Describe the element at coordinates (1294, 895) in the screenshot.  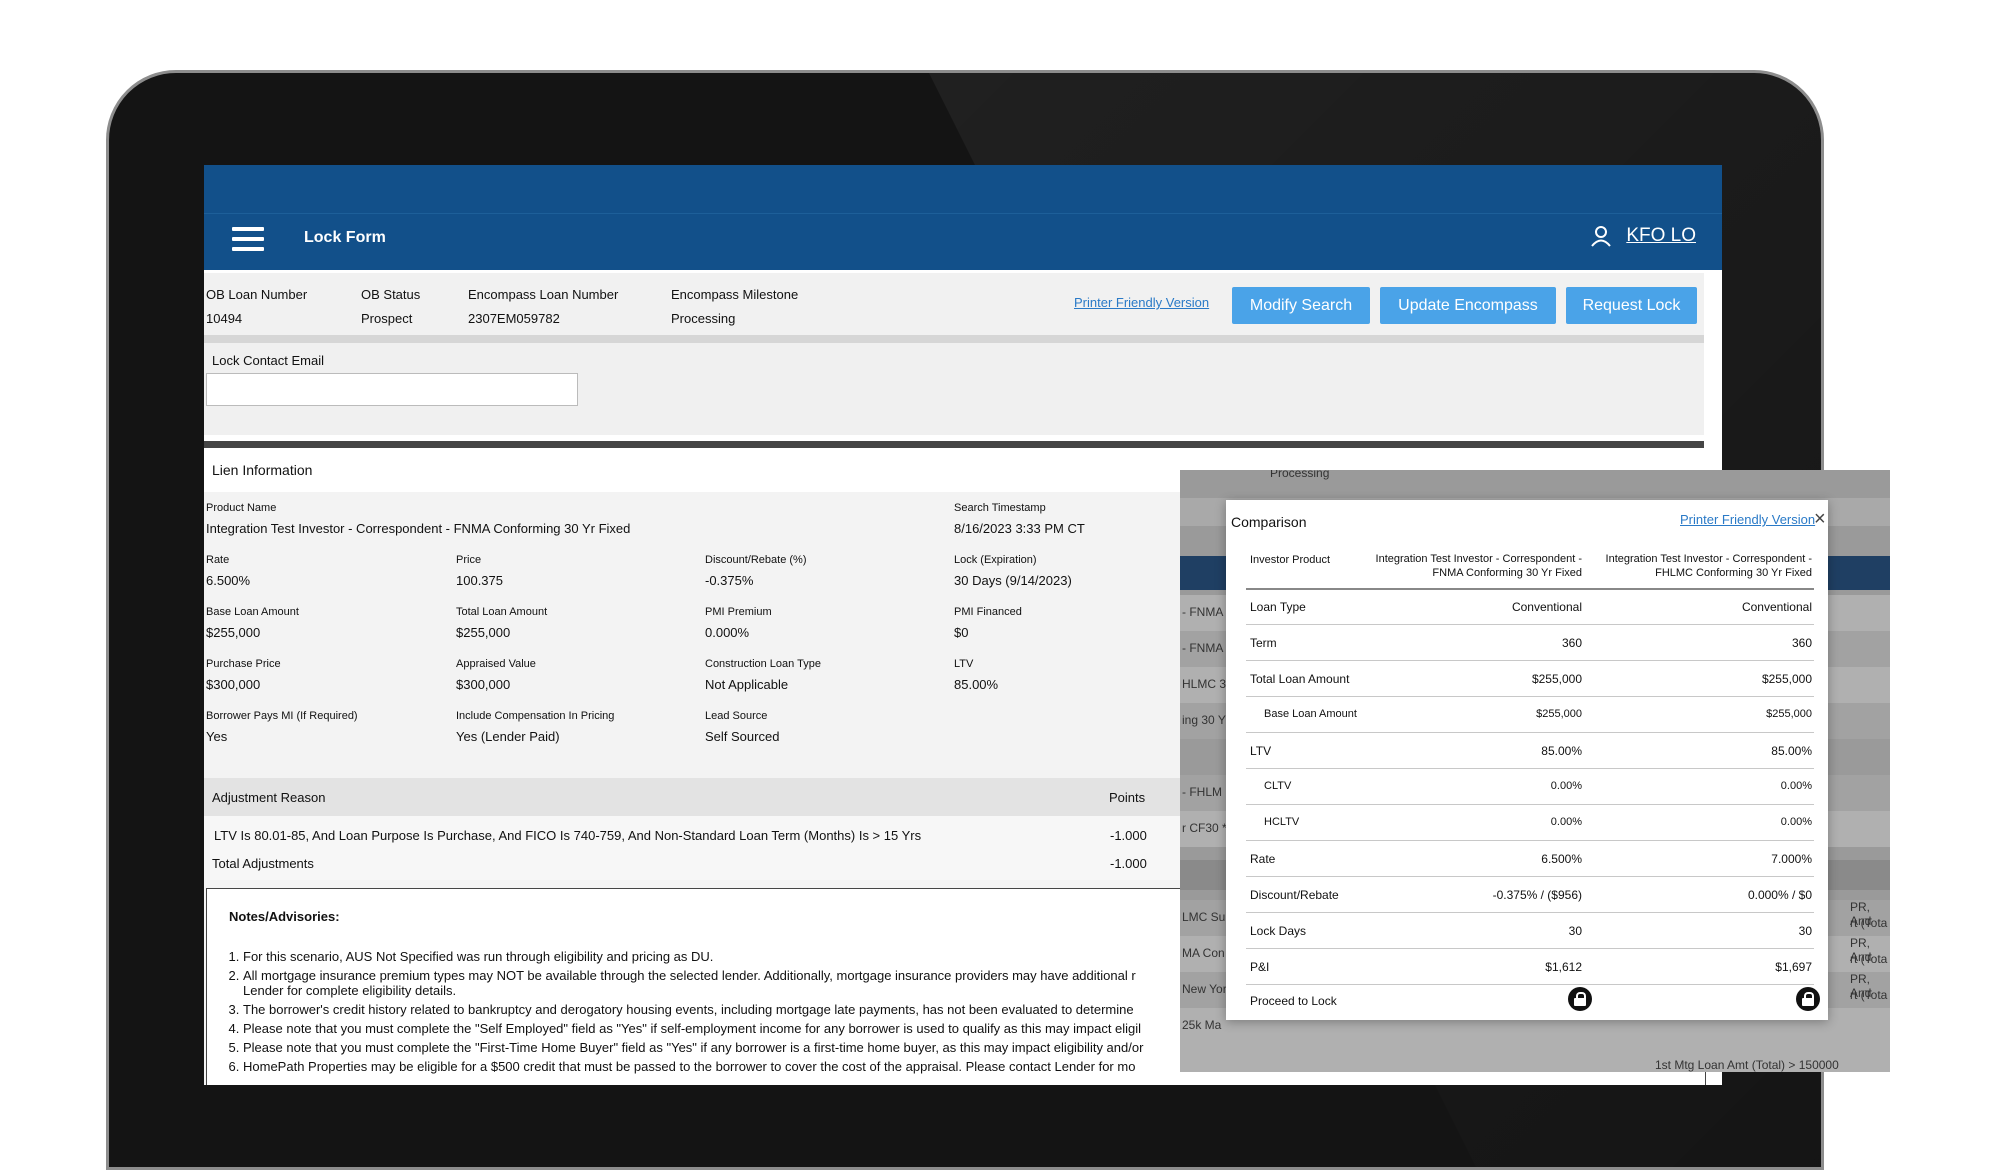
I see `comparison-row-label: Discount/Rebate` at that location.